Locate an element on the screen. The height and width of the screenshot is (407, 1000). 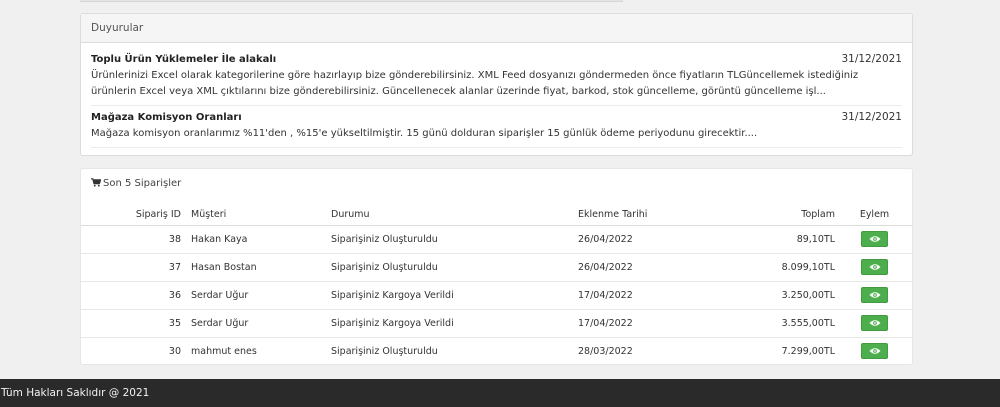
order-customer: mahmut enes is located at coordinates (224, 351).